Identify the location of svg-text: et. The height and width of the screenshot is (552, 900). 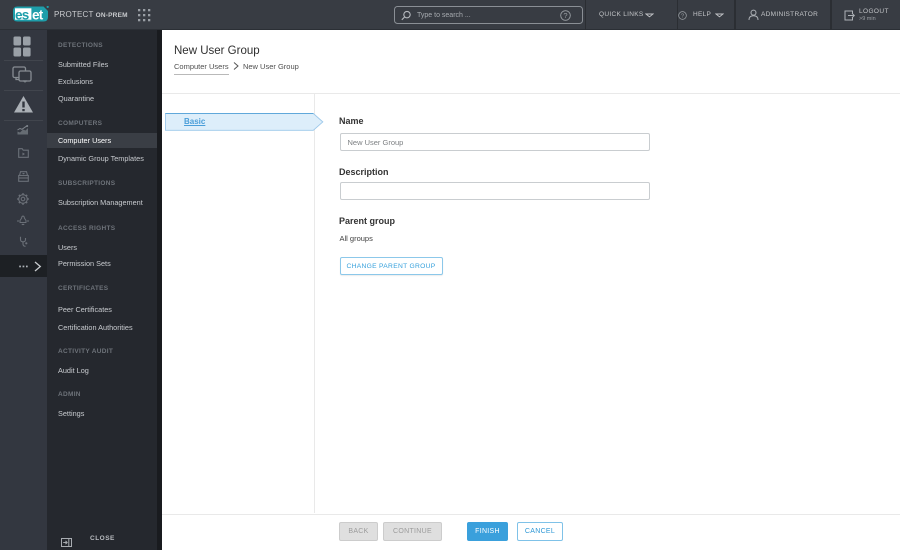
(38, 15).